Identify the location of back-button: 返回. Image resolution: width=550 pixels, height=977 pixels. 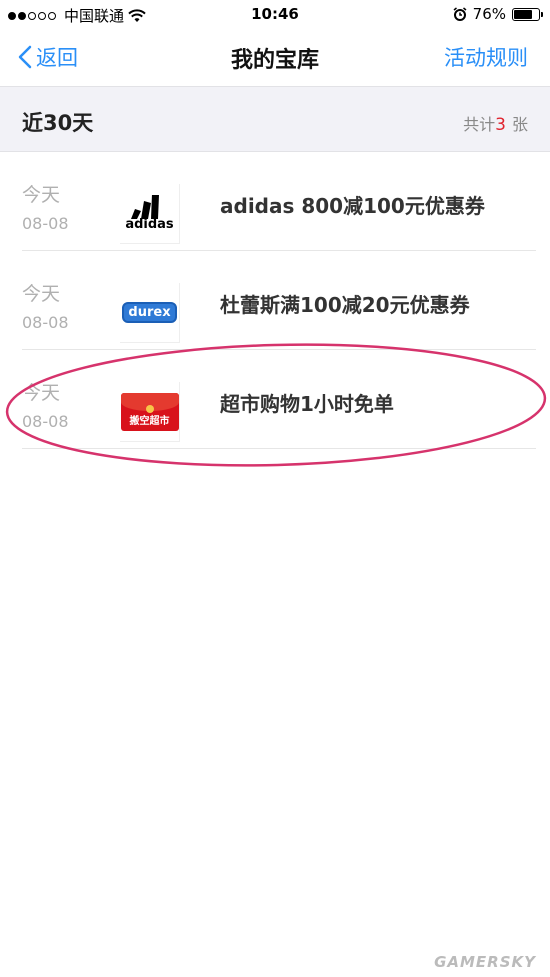
(48, 57).